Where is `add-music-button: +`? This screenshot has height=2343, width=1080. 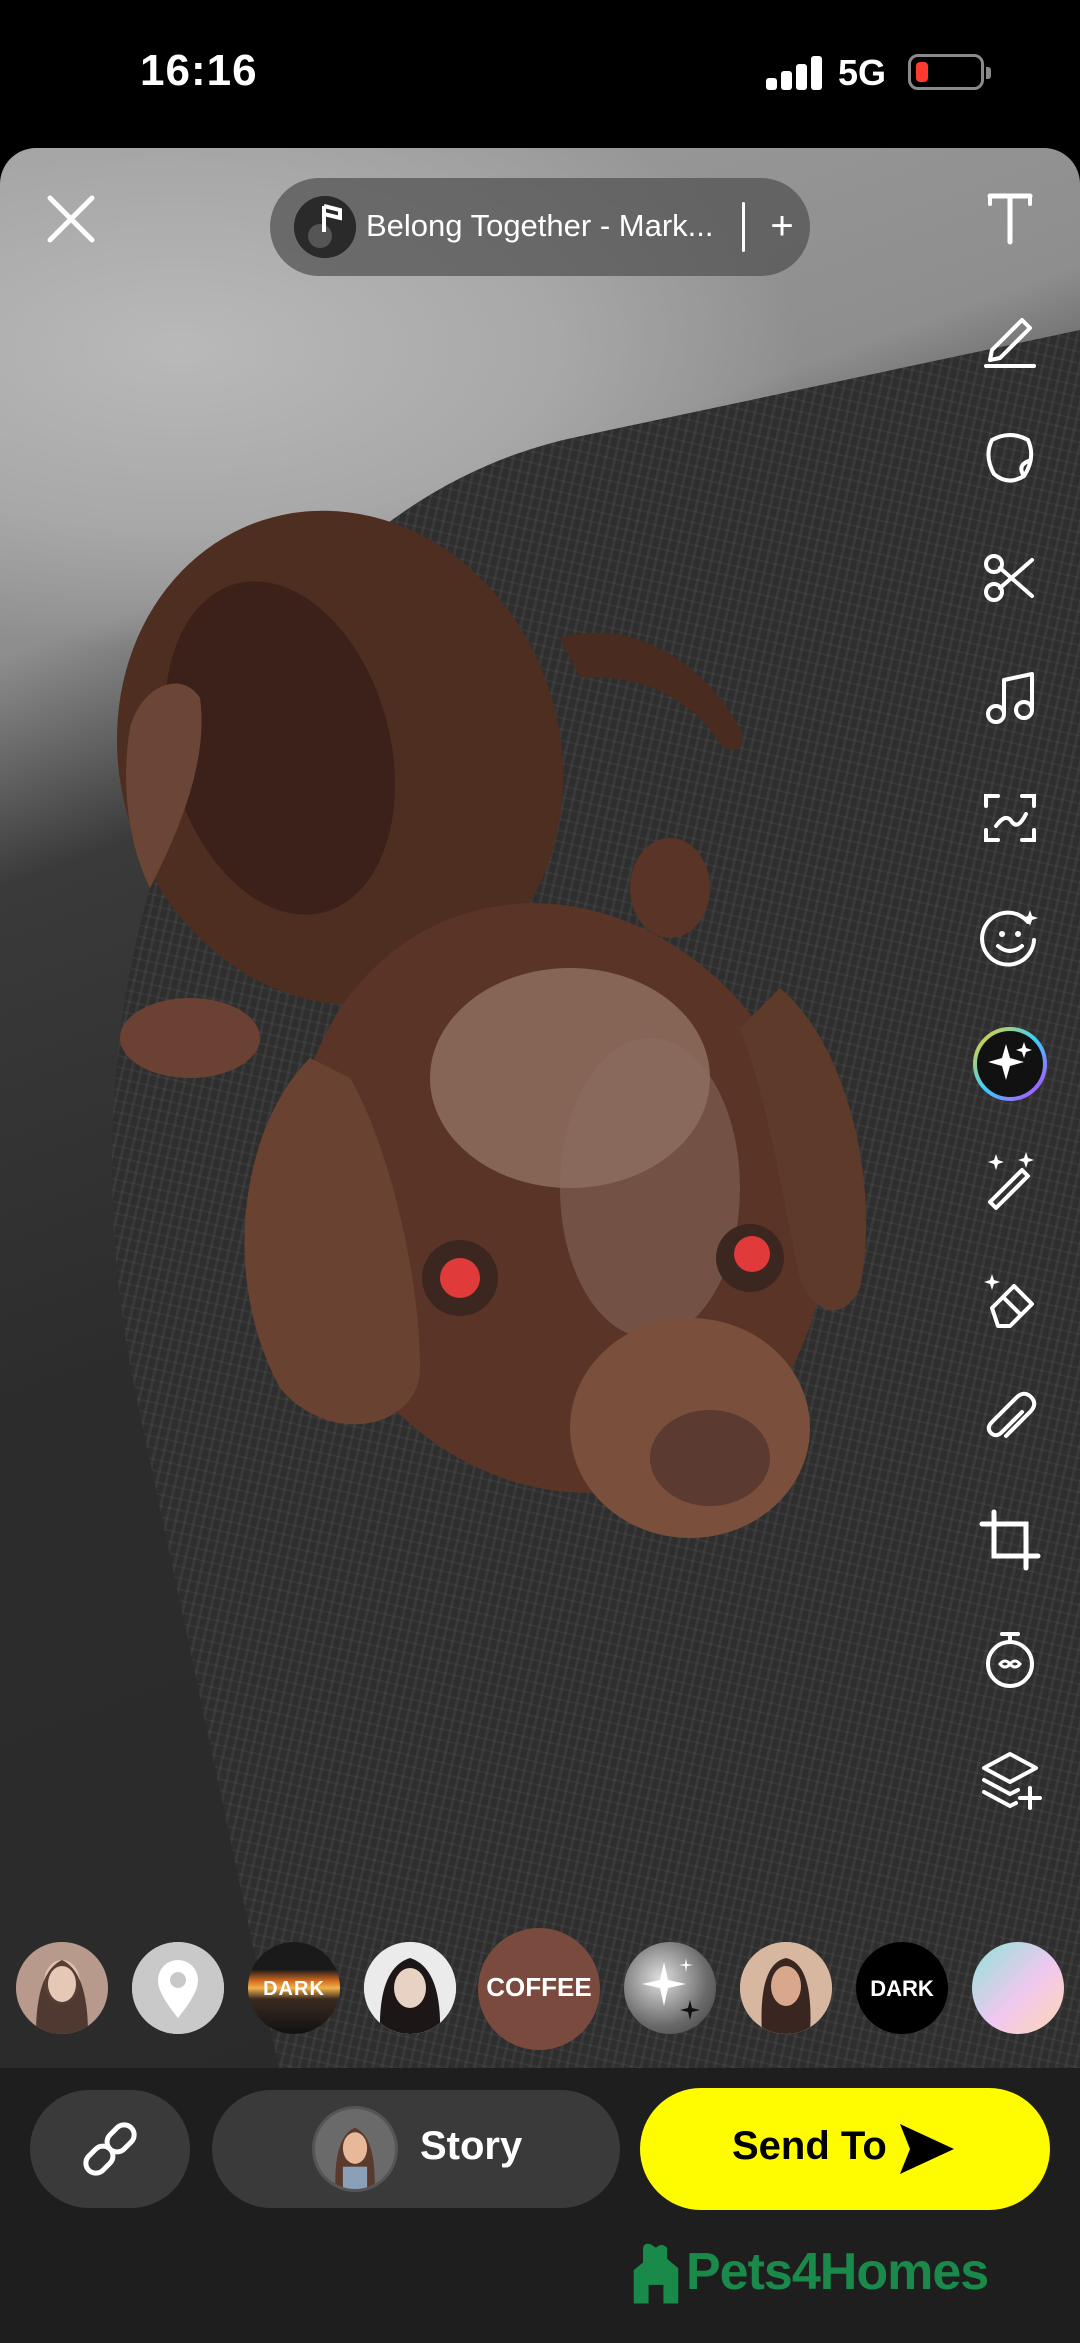 add-music-button: + is located at coordinates (782, 226).